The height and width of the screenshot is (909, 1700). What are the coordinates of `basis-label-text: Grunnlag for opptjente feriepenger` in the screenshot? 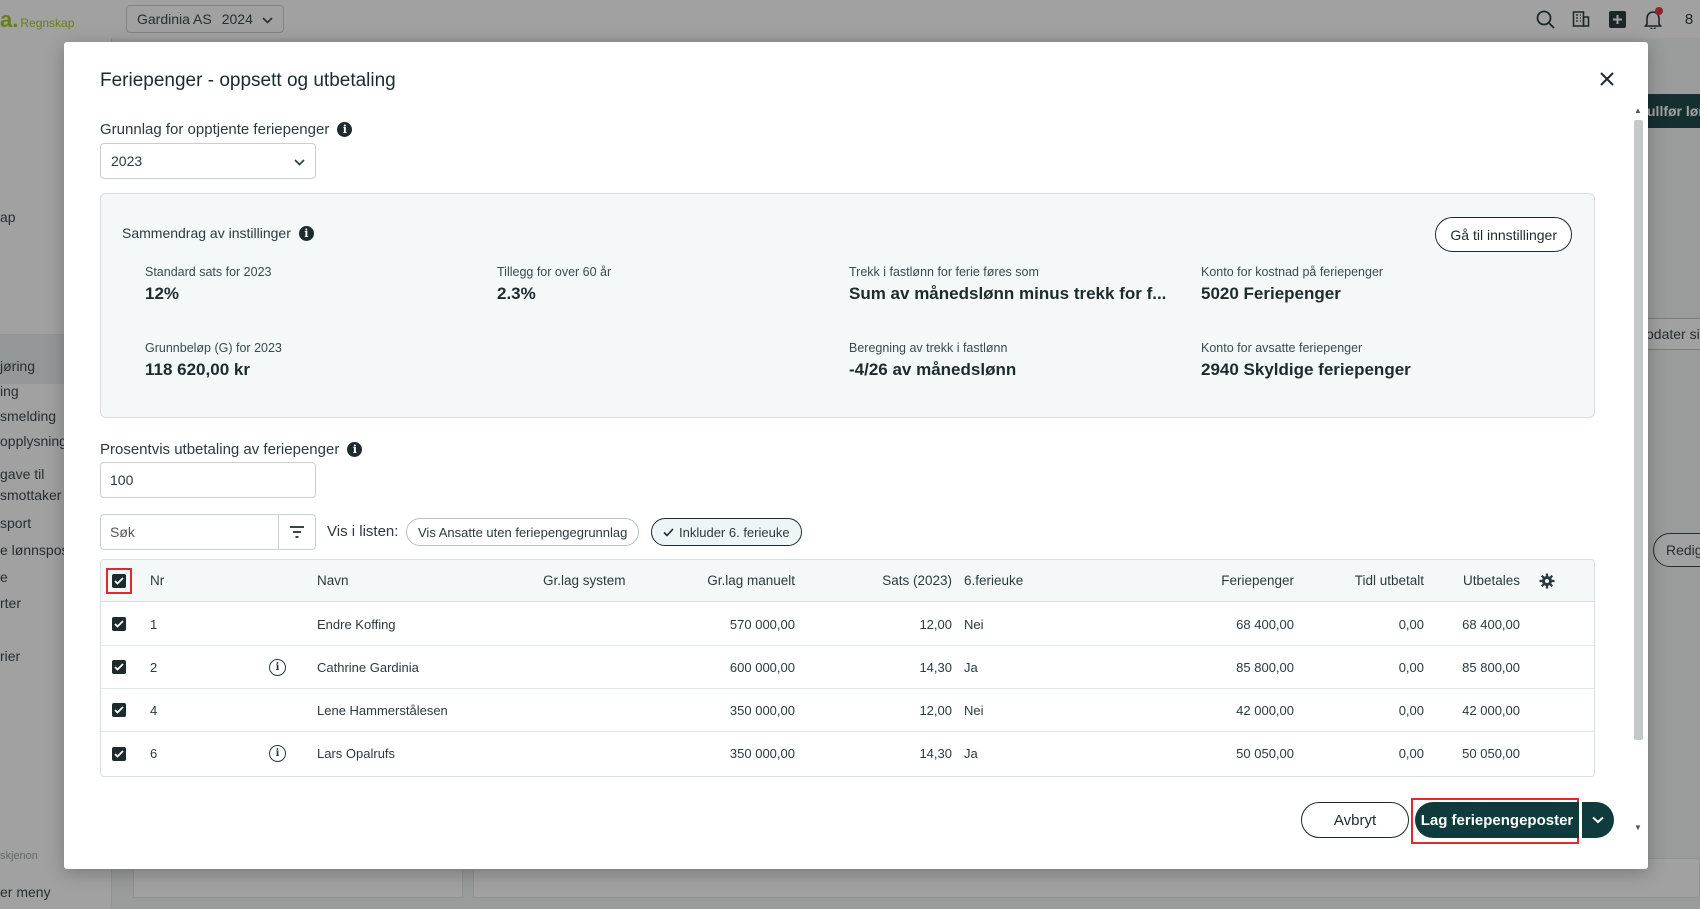 It's located at (215, 129).